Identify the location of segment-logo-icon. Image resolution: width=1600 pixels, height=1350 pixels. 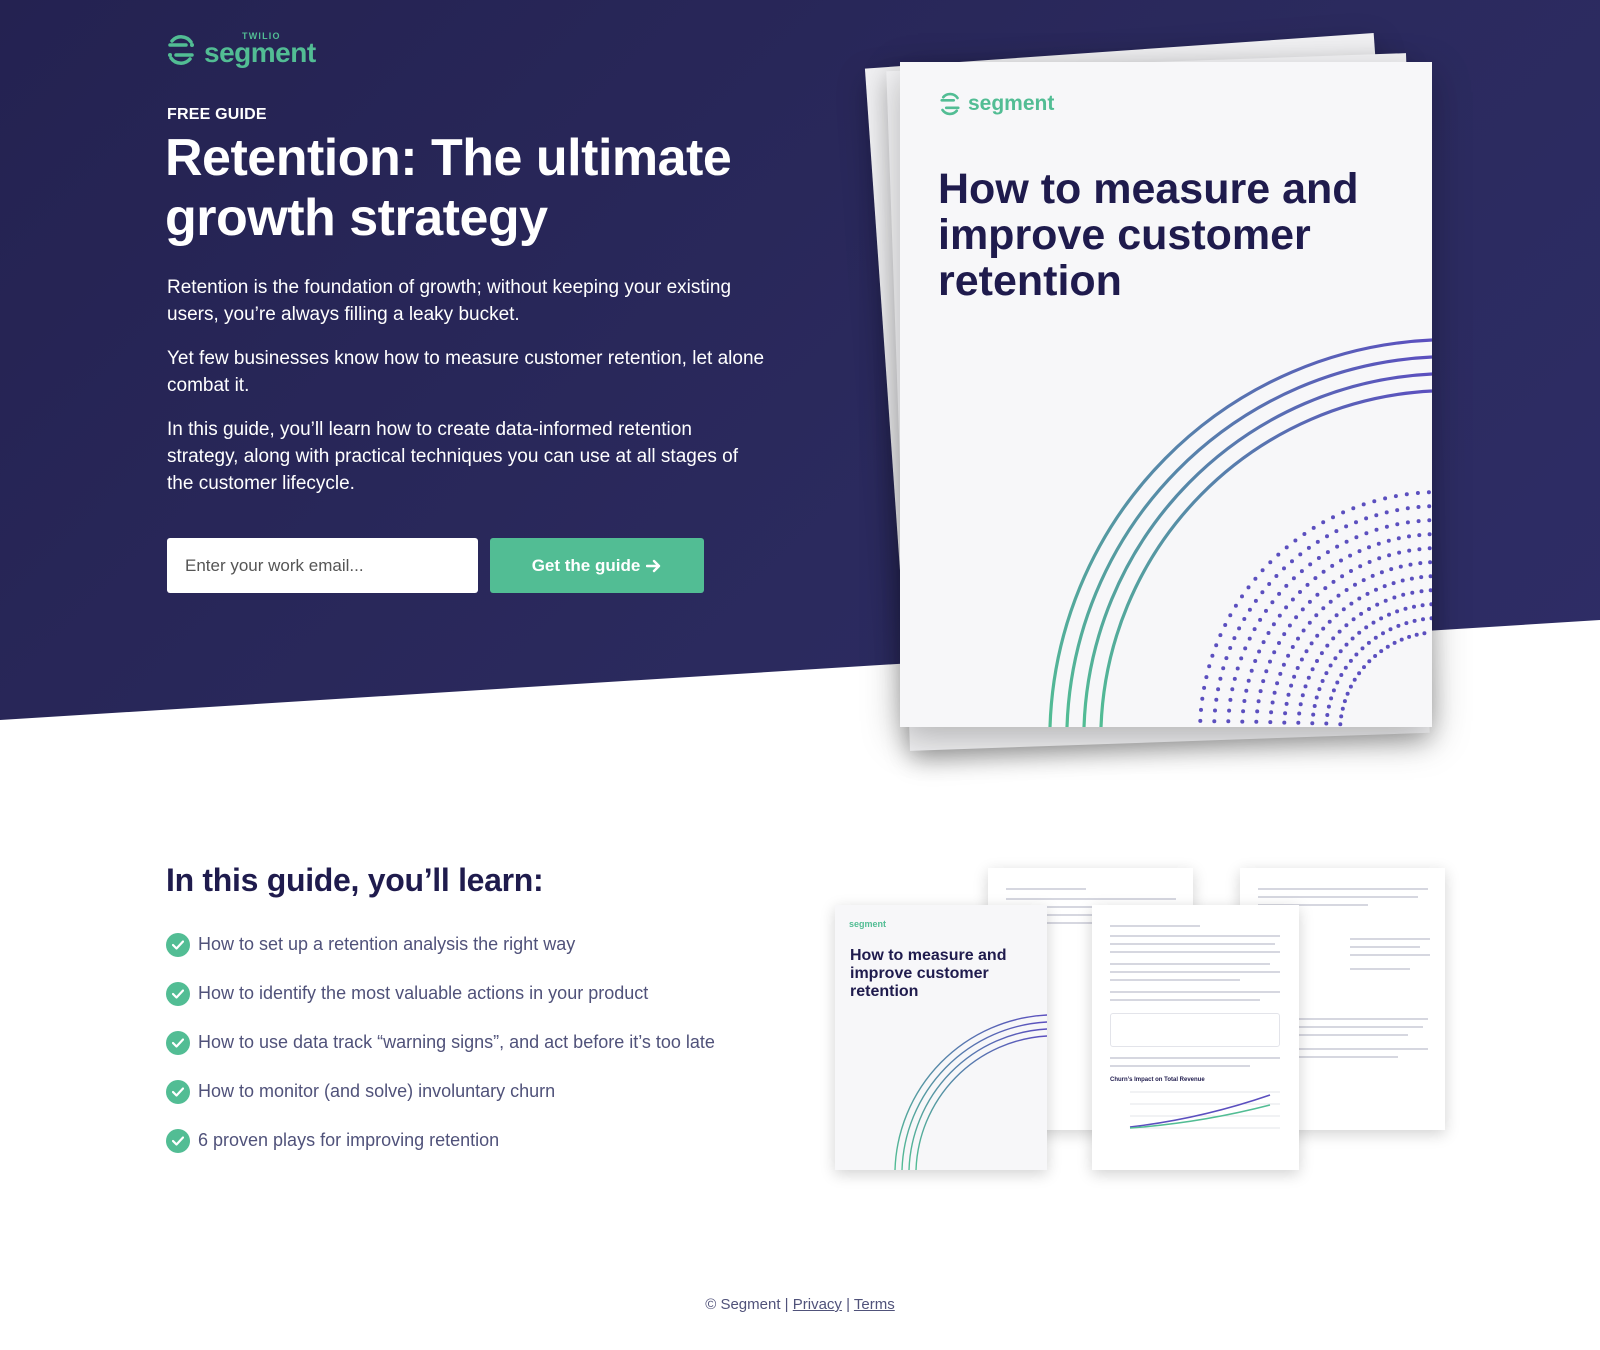
(181, 49).